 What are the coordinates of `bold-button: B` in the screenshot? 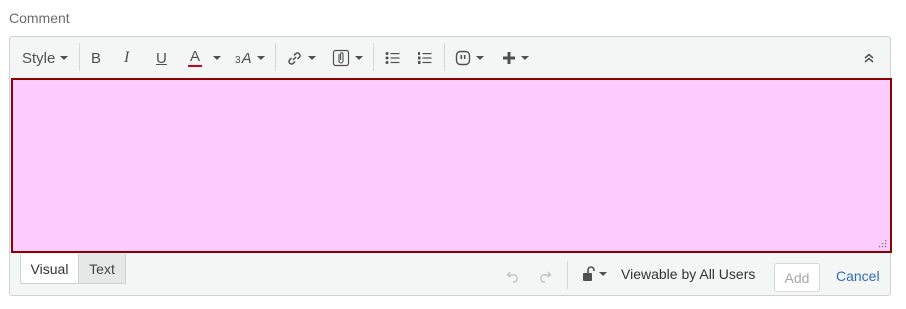 It's located at (96, 58).